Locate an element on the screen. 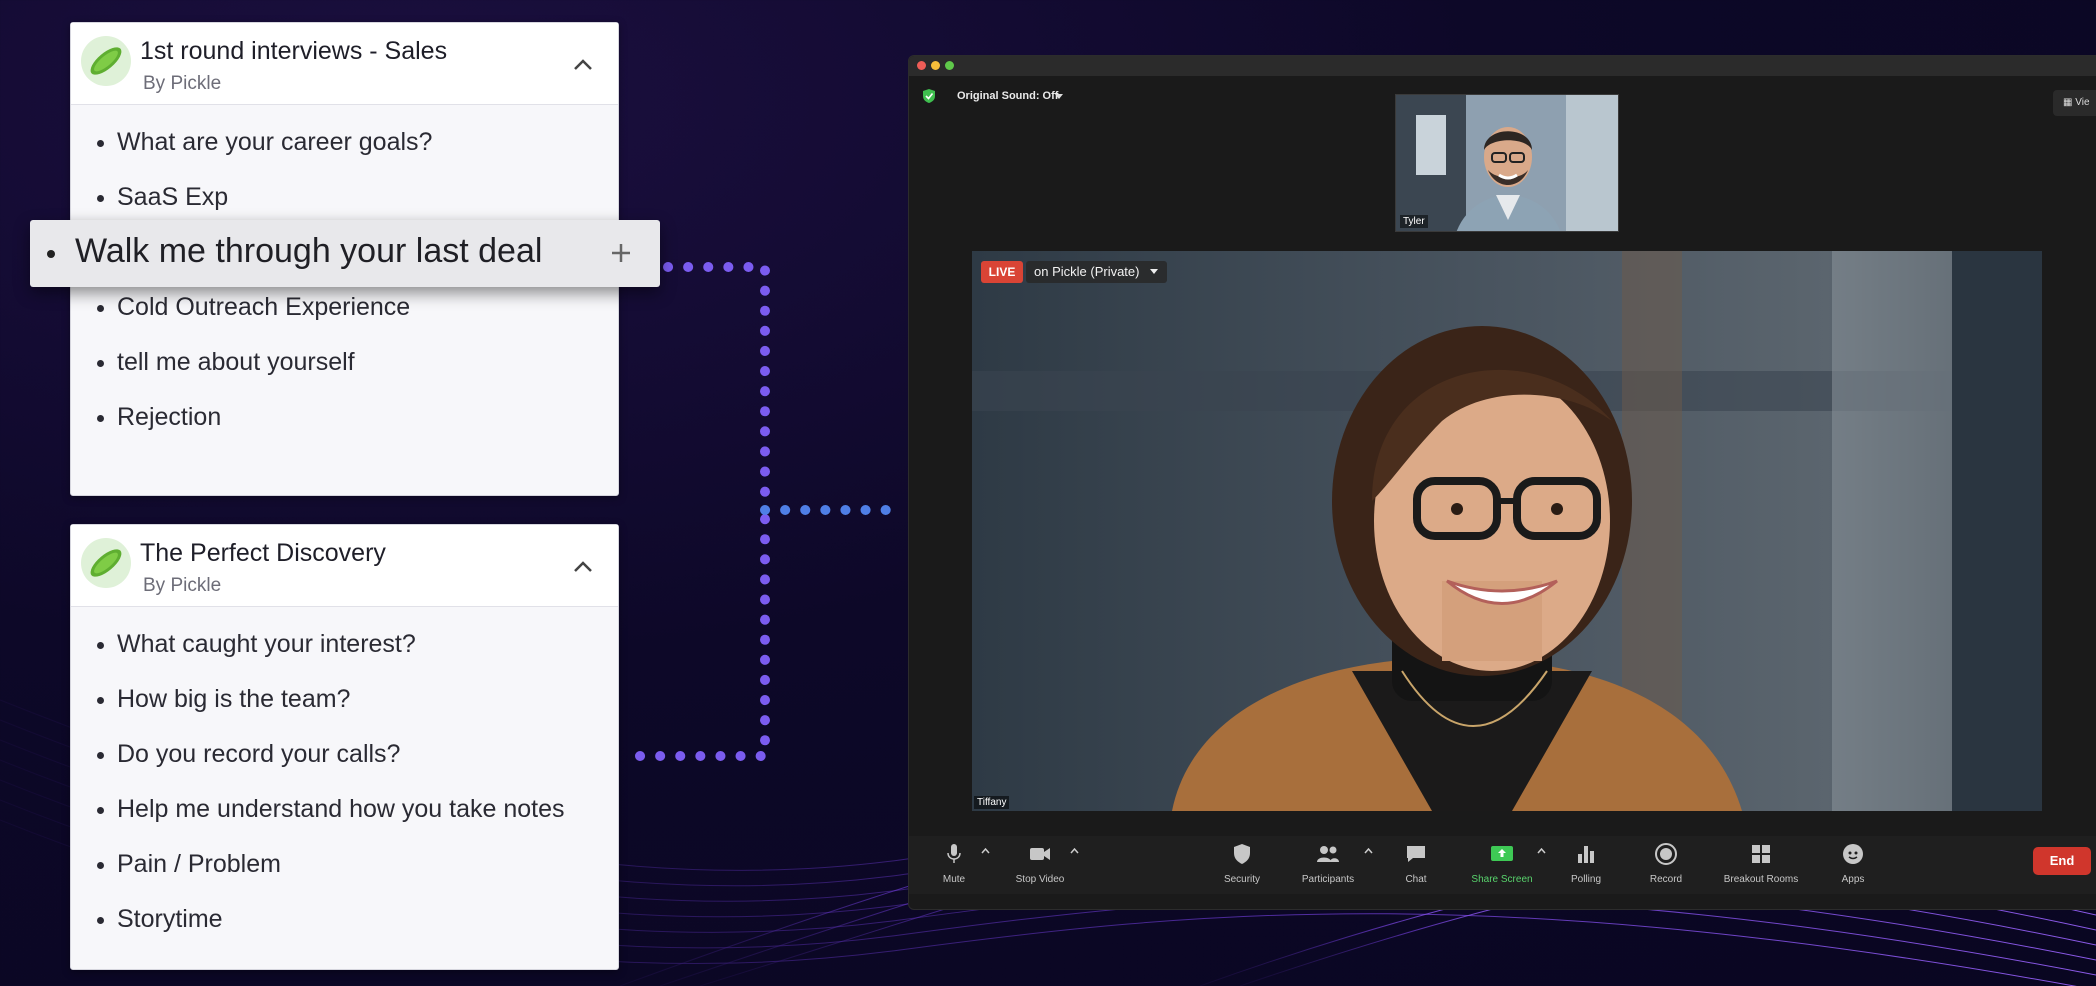  card-title: 1st round interviews - Sales is located at coordinates (294, 51).